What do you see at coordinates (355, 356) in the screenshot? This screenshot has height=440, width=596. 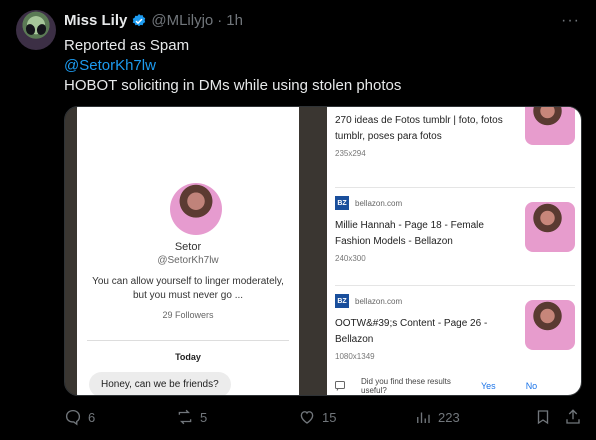 I see `result-size: 1080x1349` at bounding box center [355, 356].